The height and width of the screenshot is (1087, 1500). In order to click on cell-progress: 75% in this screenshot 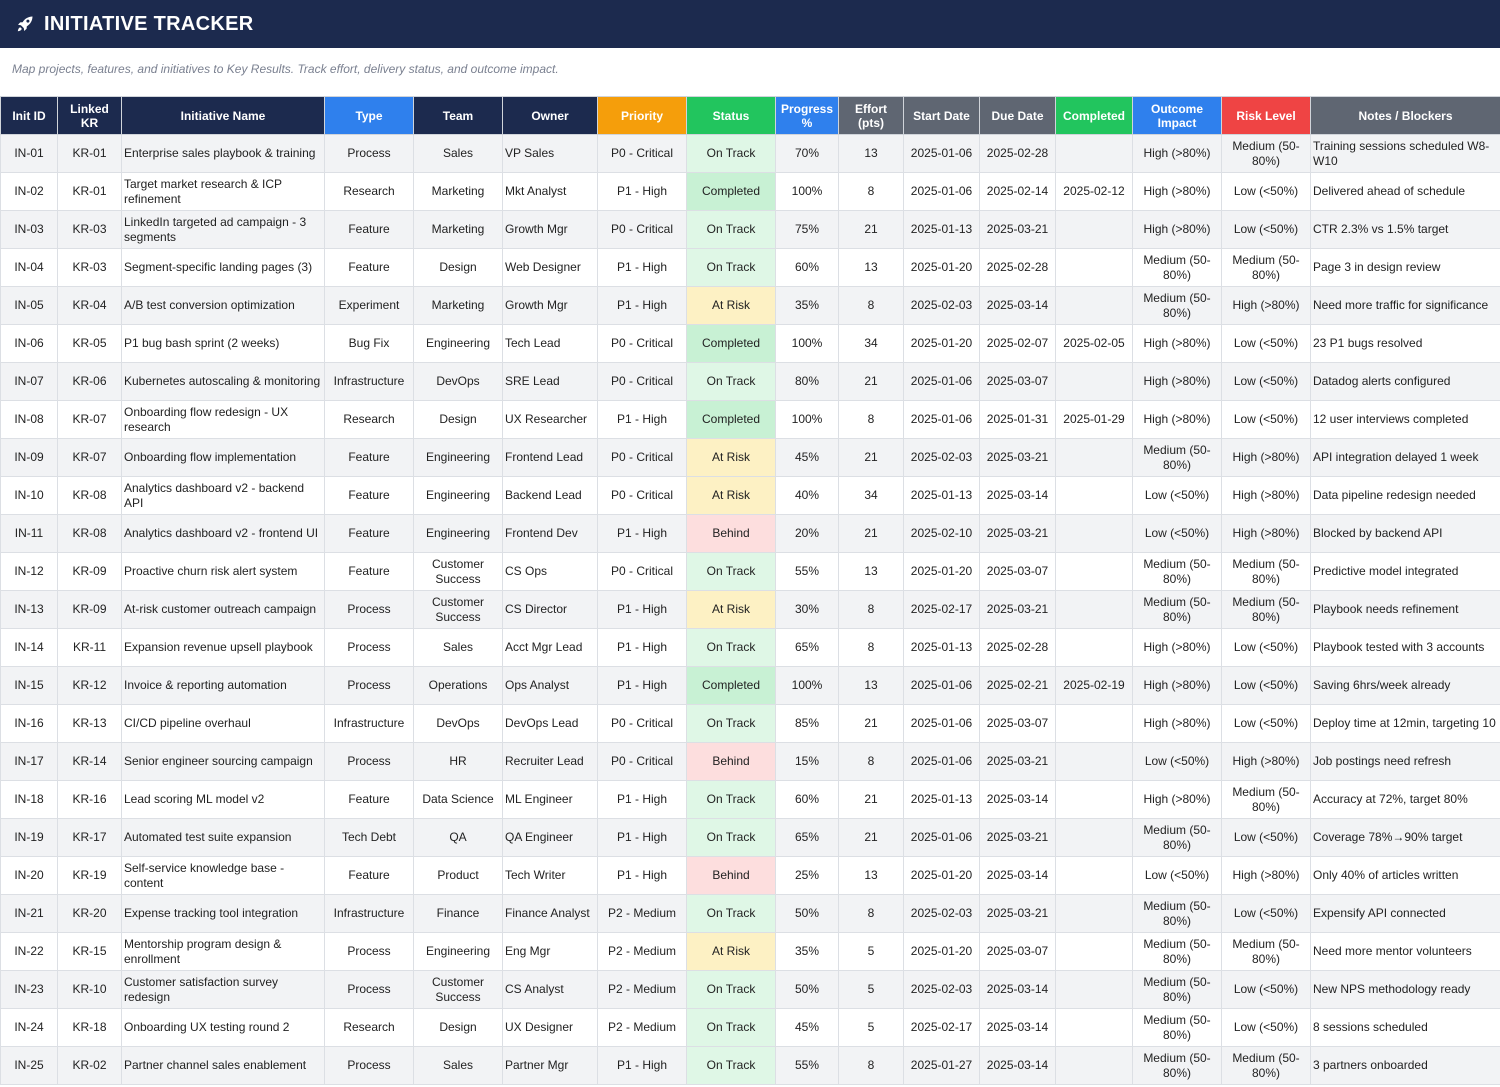, I will do `click(807, 229)`.